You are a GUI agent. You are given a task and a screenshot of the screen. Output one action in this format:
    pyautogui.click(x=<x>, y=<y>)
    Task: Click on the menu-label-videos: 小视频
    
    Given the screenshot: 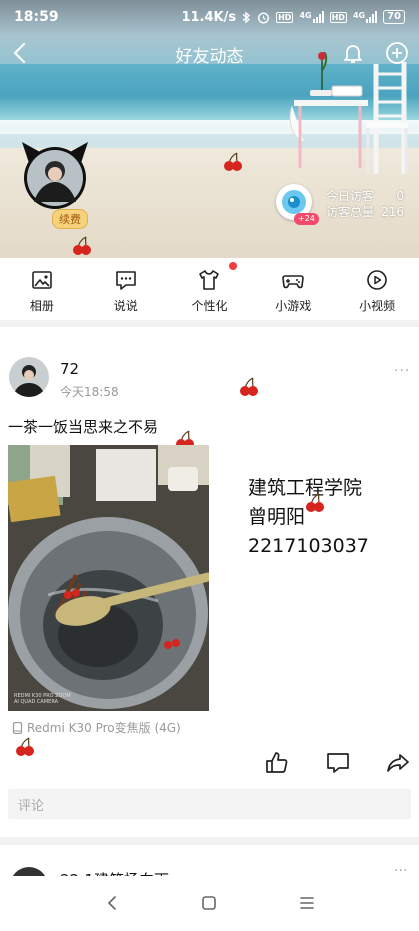 What is the action you would take?
    pyautogui.click(x=377, y=306)
    